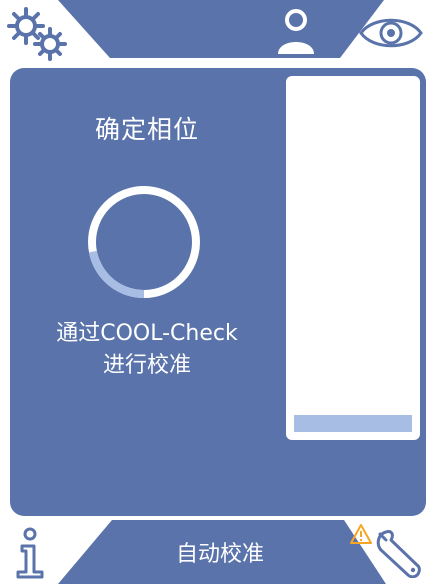  What do you see at coordinates (144, 242) in the screenshot?
I see `progress-ring` at bounding box center [144, 242].